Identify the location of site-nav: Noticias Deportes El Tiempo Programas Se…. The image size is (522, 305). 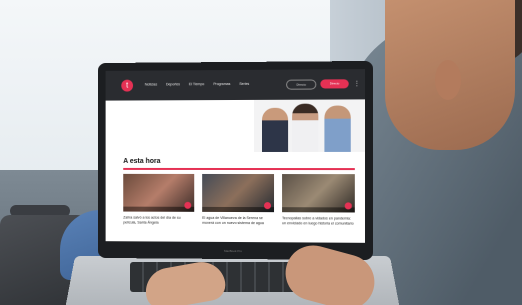
(197, 84).